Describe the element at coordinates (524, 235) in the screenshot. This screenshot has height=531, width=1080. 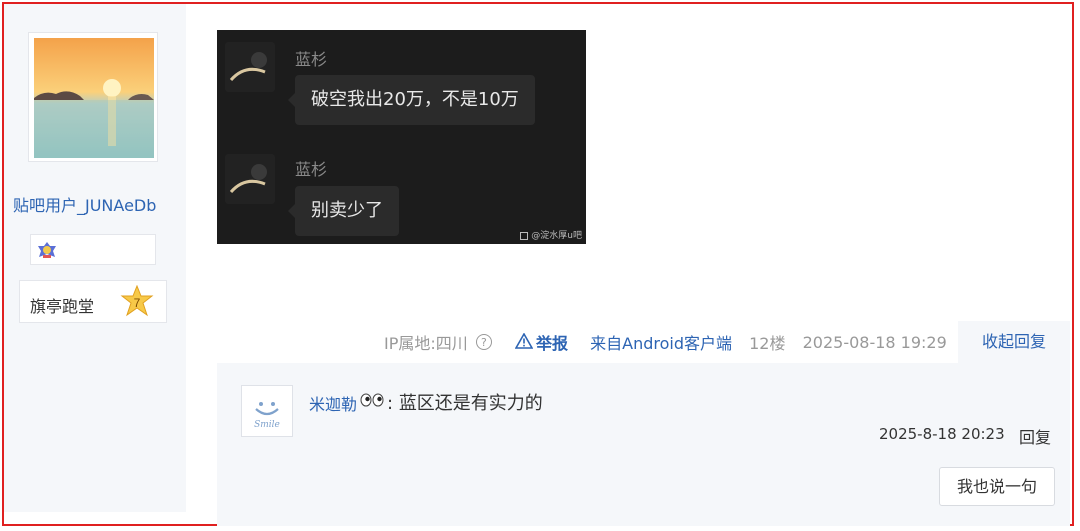
I see `watermark-icon` at that location.